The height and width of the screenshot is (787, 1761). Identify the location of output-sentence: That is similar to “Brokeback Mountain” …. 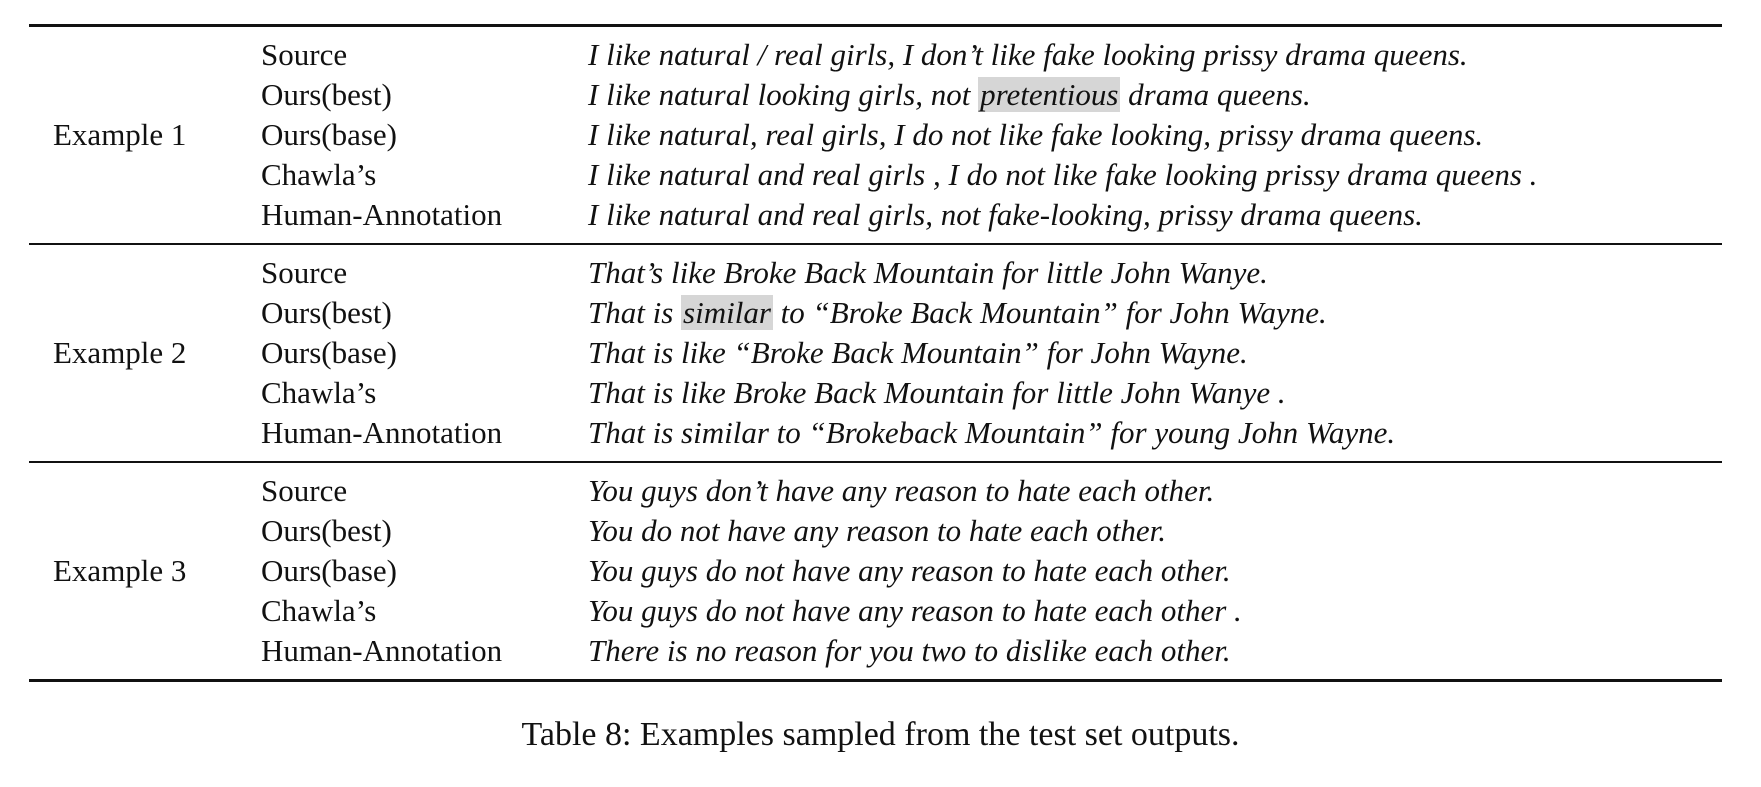
(991, 433).